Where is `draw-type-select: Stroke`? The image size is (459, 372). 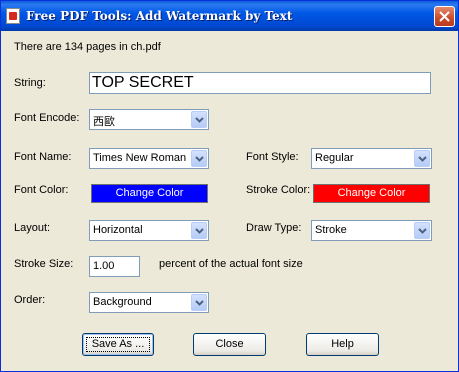 draw-type-select: Stroke is located at coordinates (371, 230).